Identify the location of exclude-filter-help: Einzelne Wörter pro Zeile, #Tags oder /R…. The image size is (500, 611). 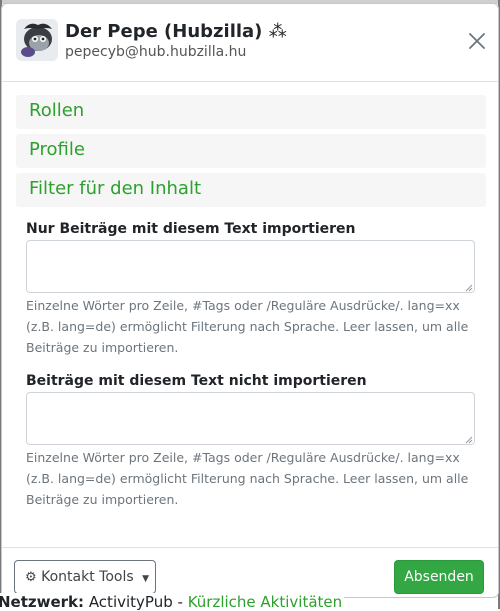
(247, 478).